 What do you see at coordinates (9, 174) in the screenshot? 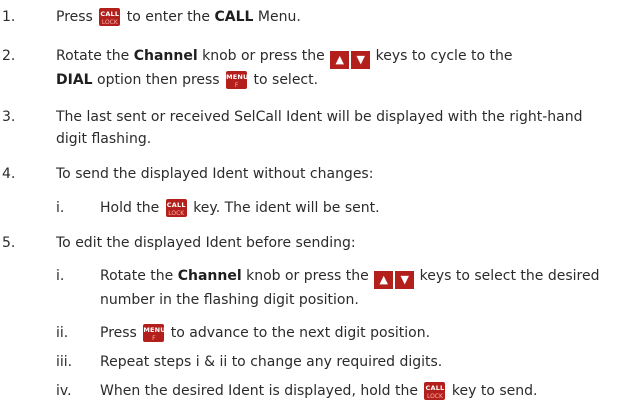
I see `step-number: 4.` at bounding box center [9, 174].